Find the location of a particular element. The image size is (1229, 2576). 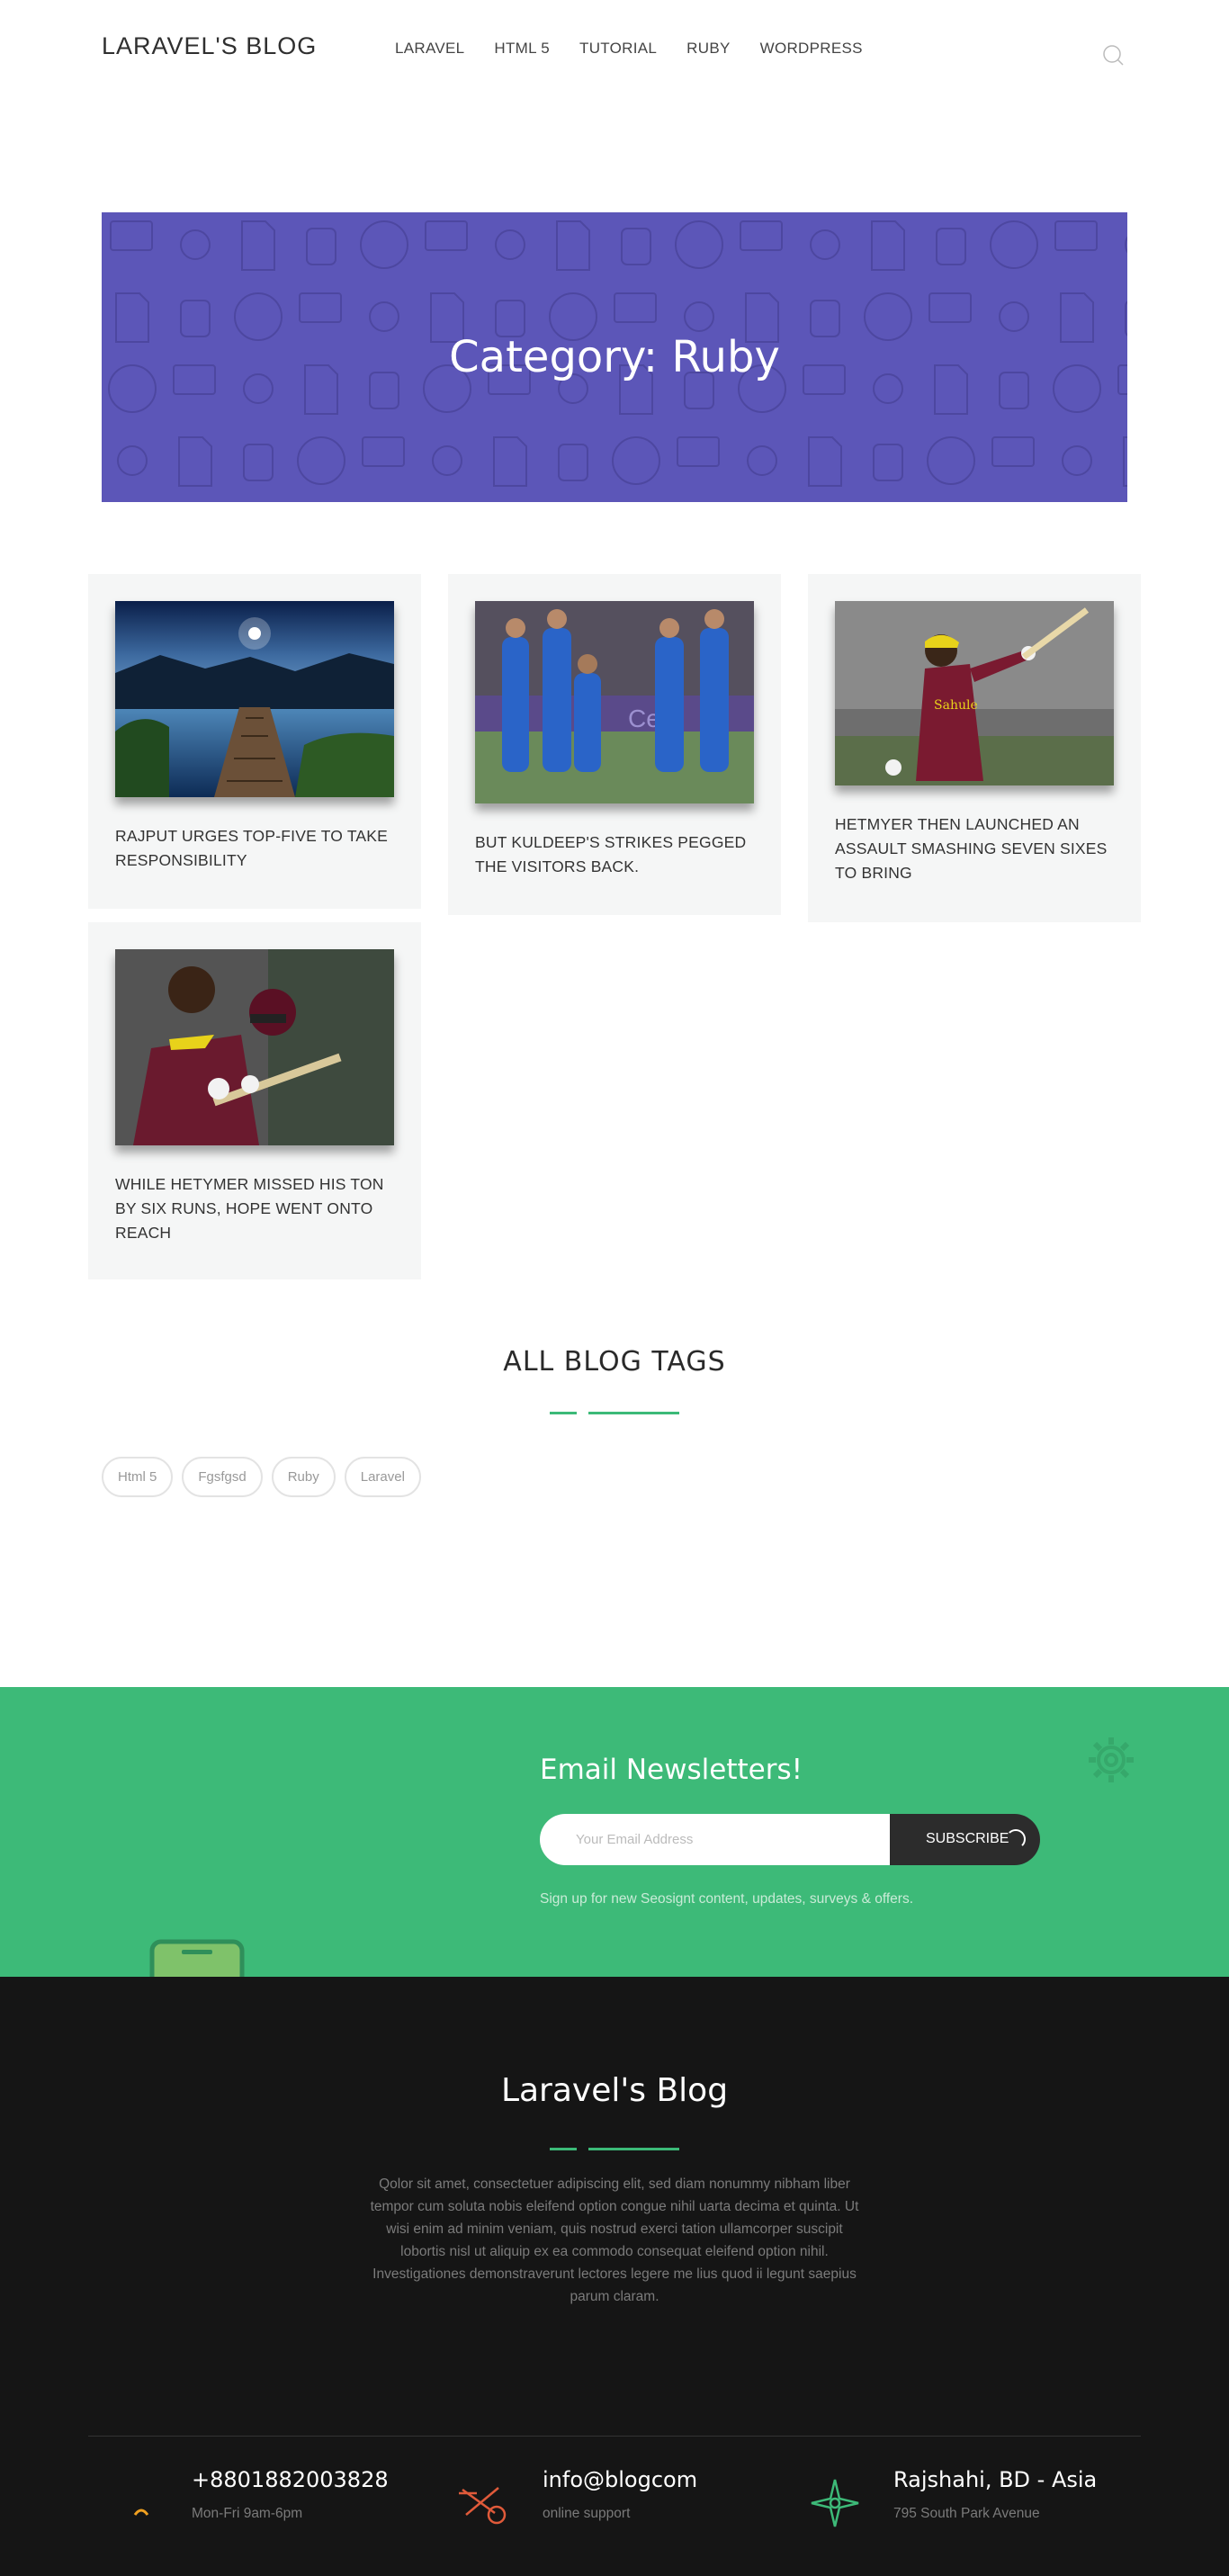

nav-item-ruby: RUBY is located at coordinates (708, 49).